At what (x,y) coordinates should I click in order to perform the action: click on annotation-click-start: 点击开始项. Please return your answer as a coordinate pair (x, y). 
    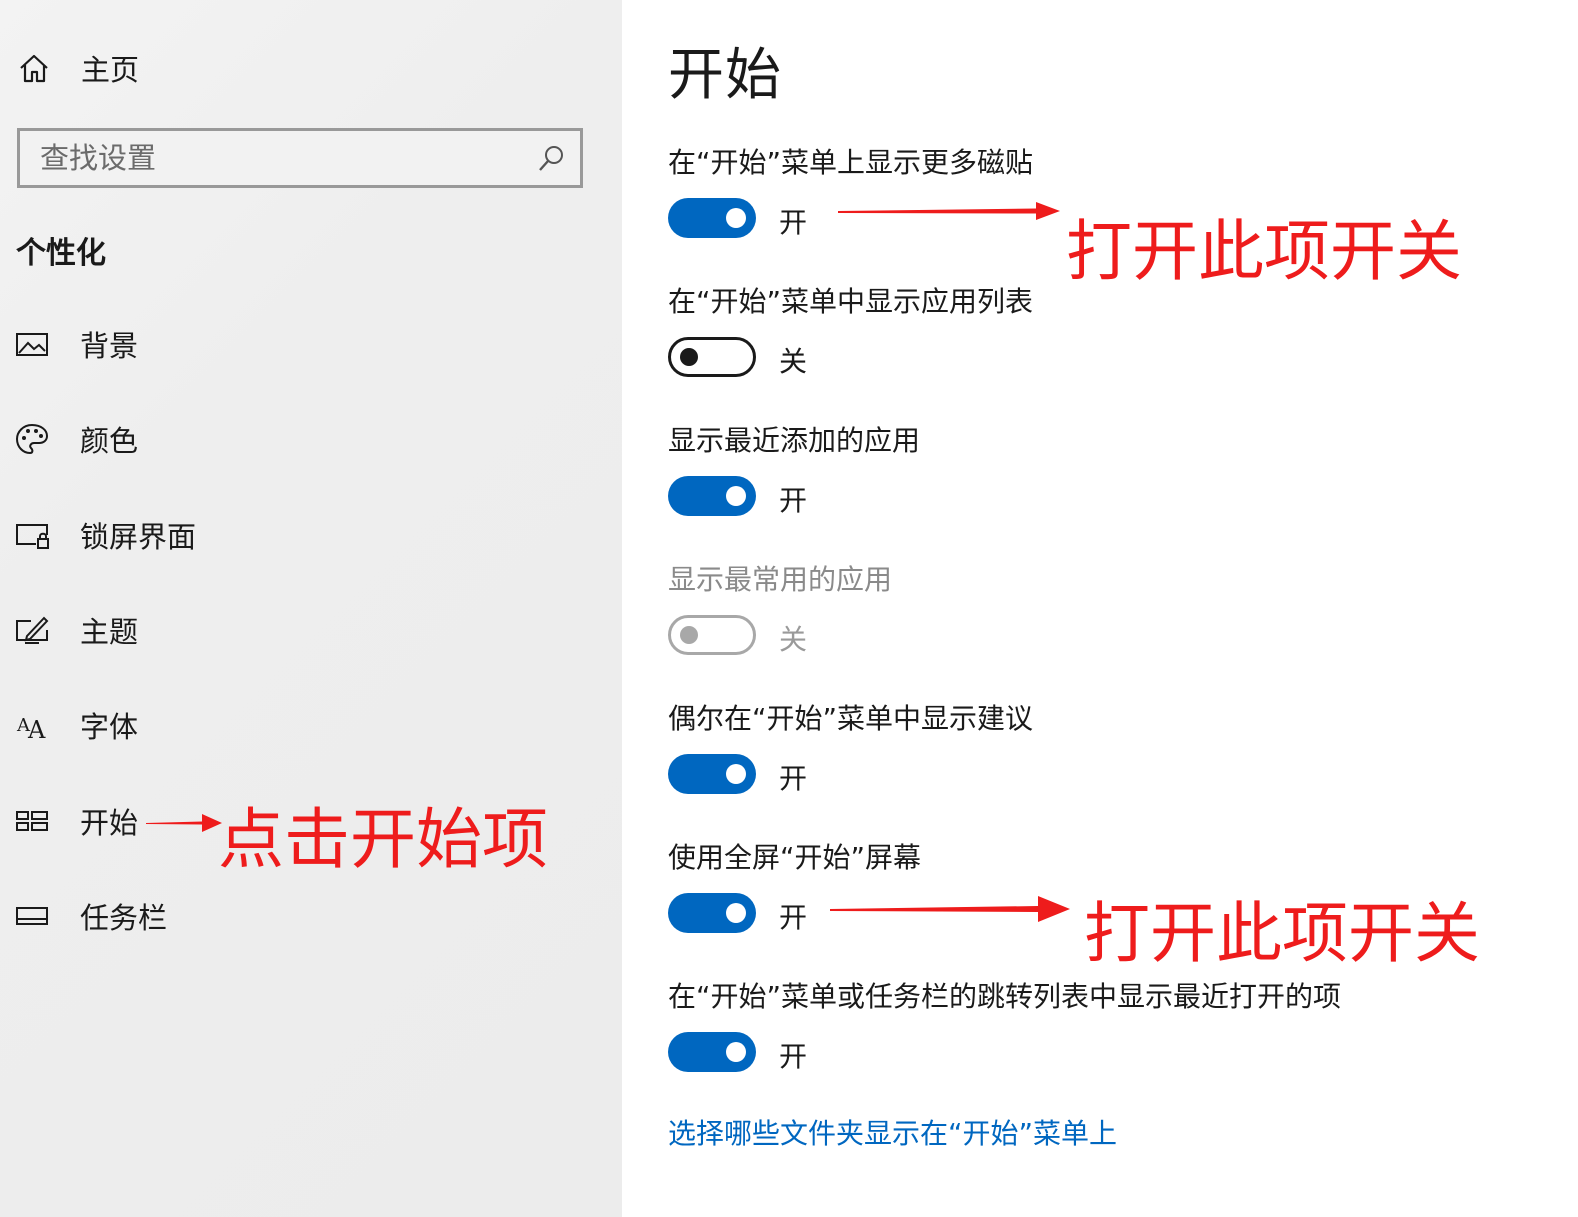
    Looking at the image, I should click on (383, 839).